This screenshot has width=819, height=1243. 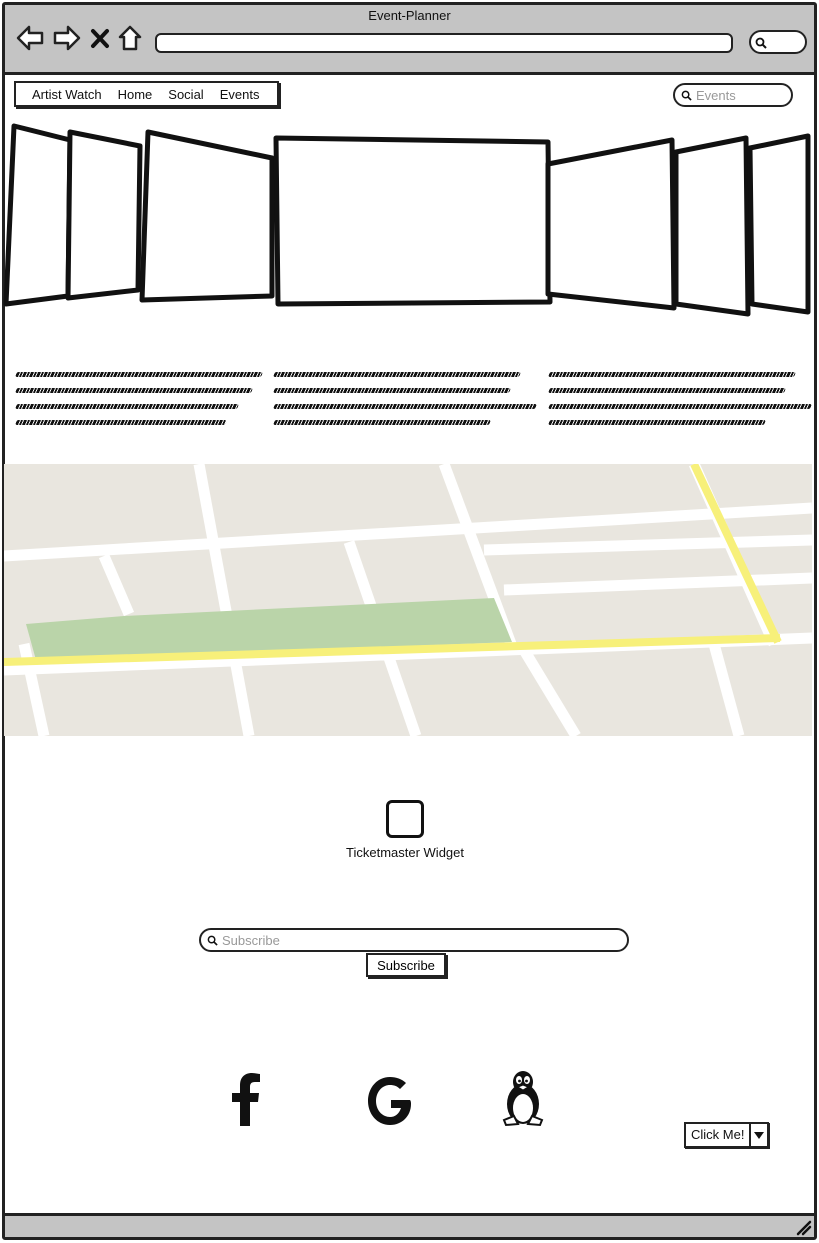 What do you see at coordinates (409, 1225) in the screenshot?
I see `status-bar` at bounding box center [409, 1225].